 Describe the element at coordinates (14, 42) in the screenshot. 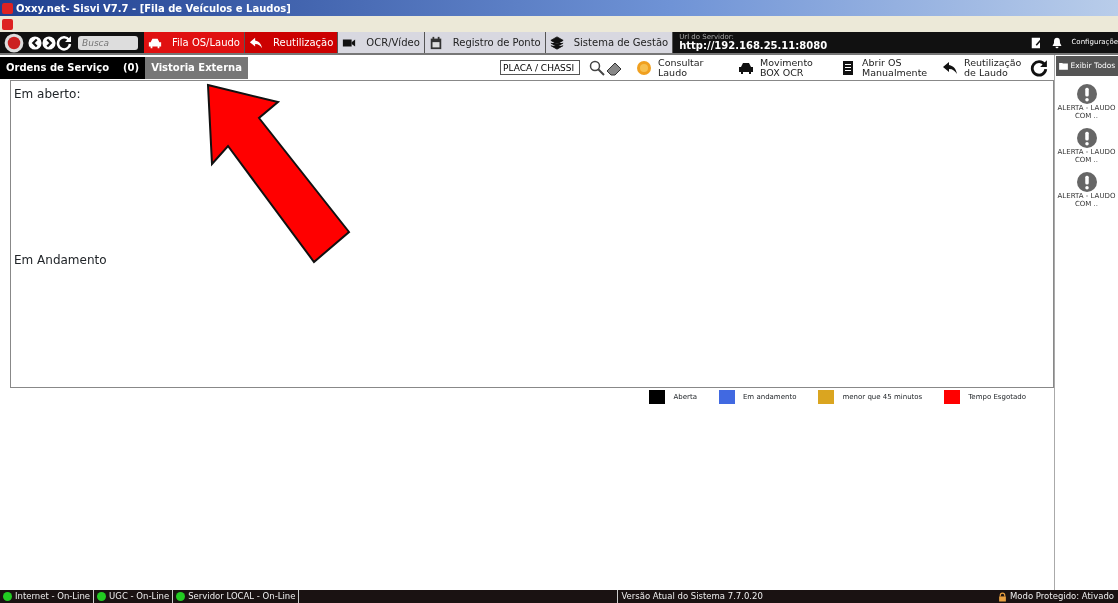

I see `logo-icon` at that location.